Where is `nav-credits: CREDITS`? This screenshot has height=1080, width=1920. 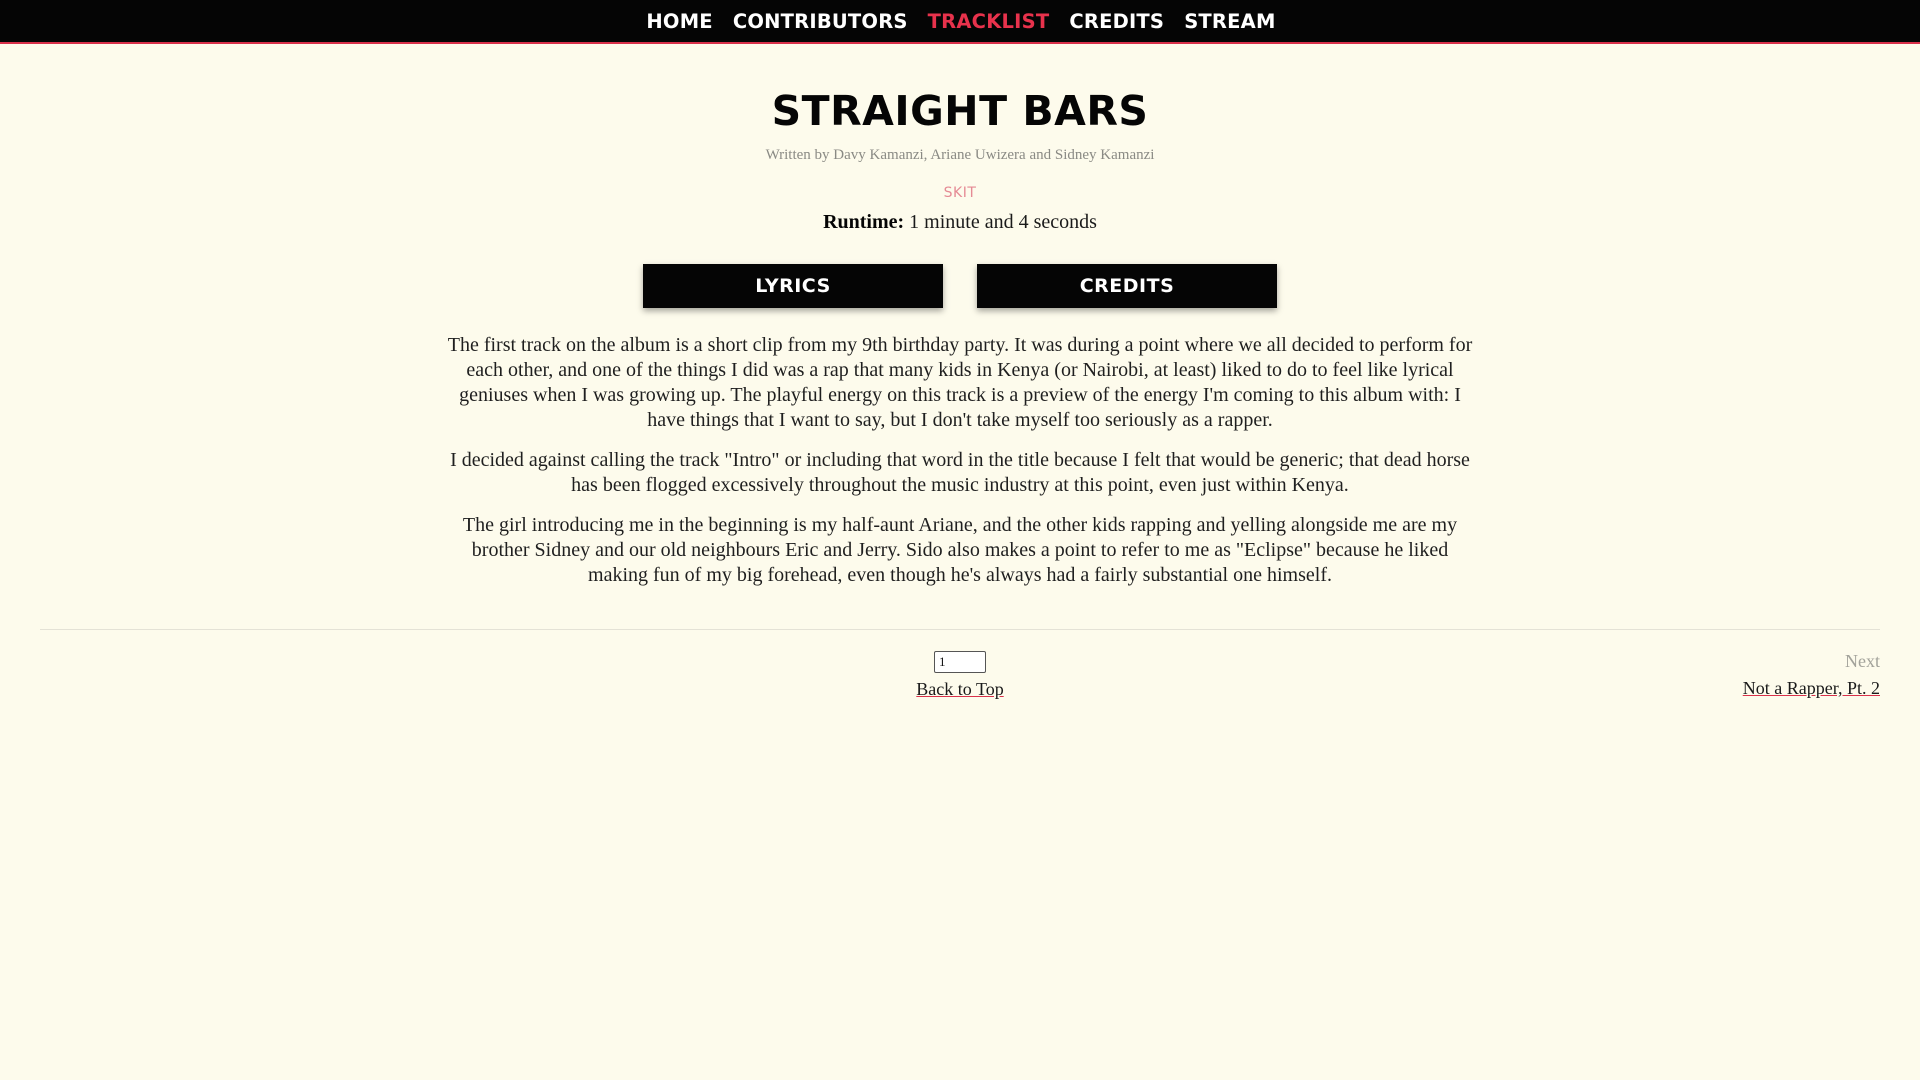
nav-credits: CREDITS is located at coordinates (1116, 21).